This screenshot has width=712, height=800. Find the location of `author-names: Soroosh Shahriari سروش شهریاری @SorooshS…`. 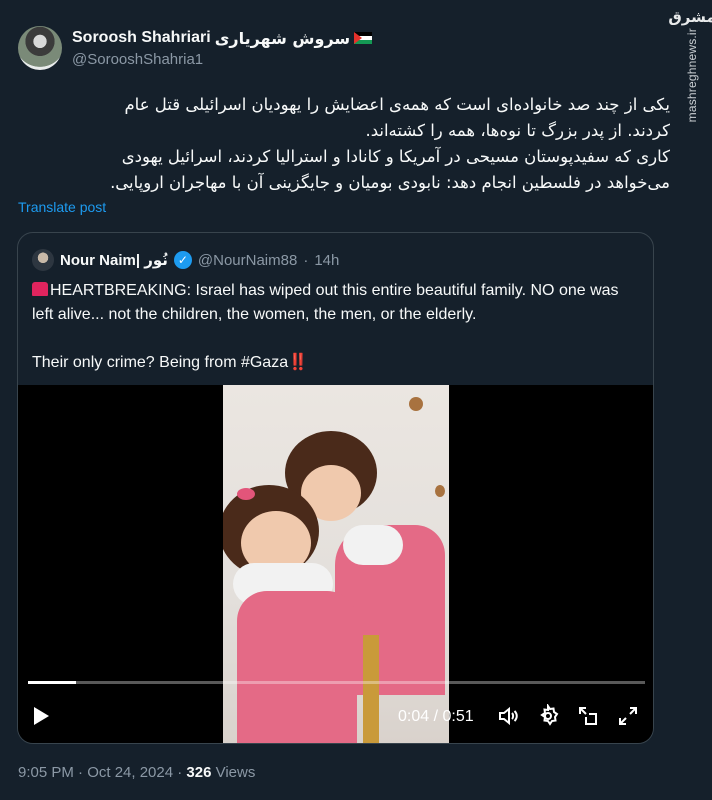

author-names: Soroosh Shahriari سروش شهریاری @SorooshS… is located at coordinates (222, 48).